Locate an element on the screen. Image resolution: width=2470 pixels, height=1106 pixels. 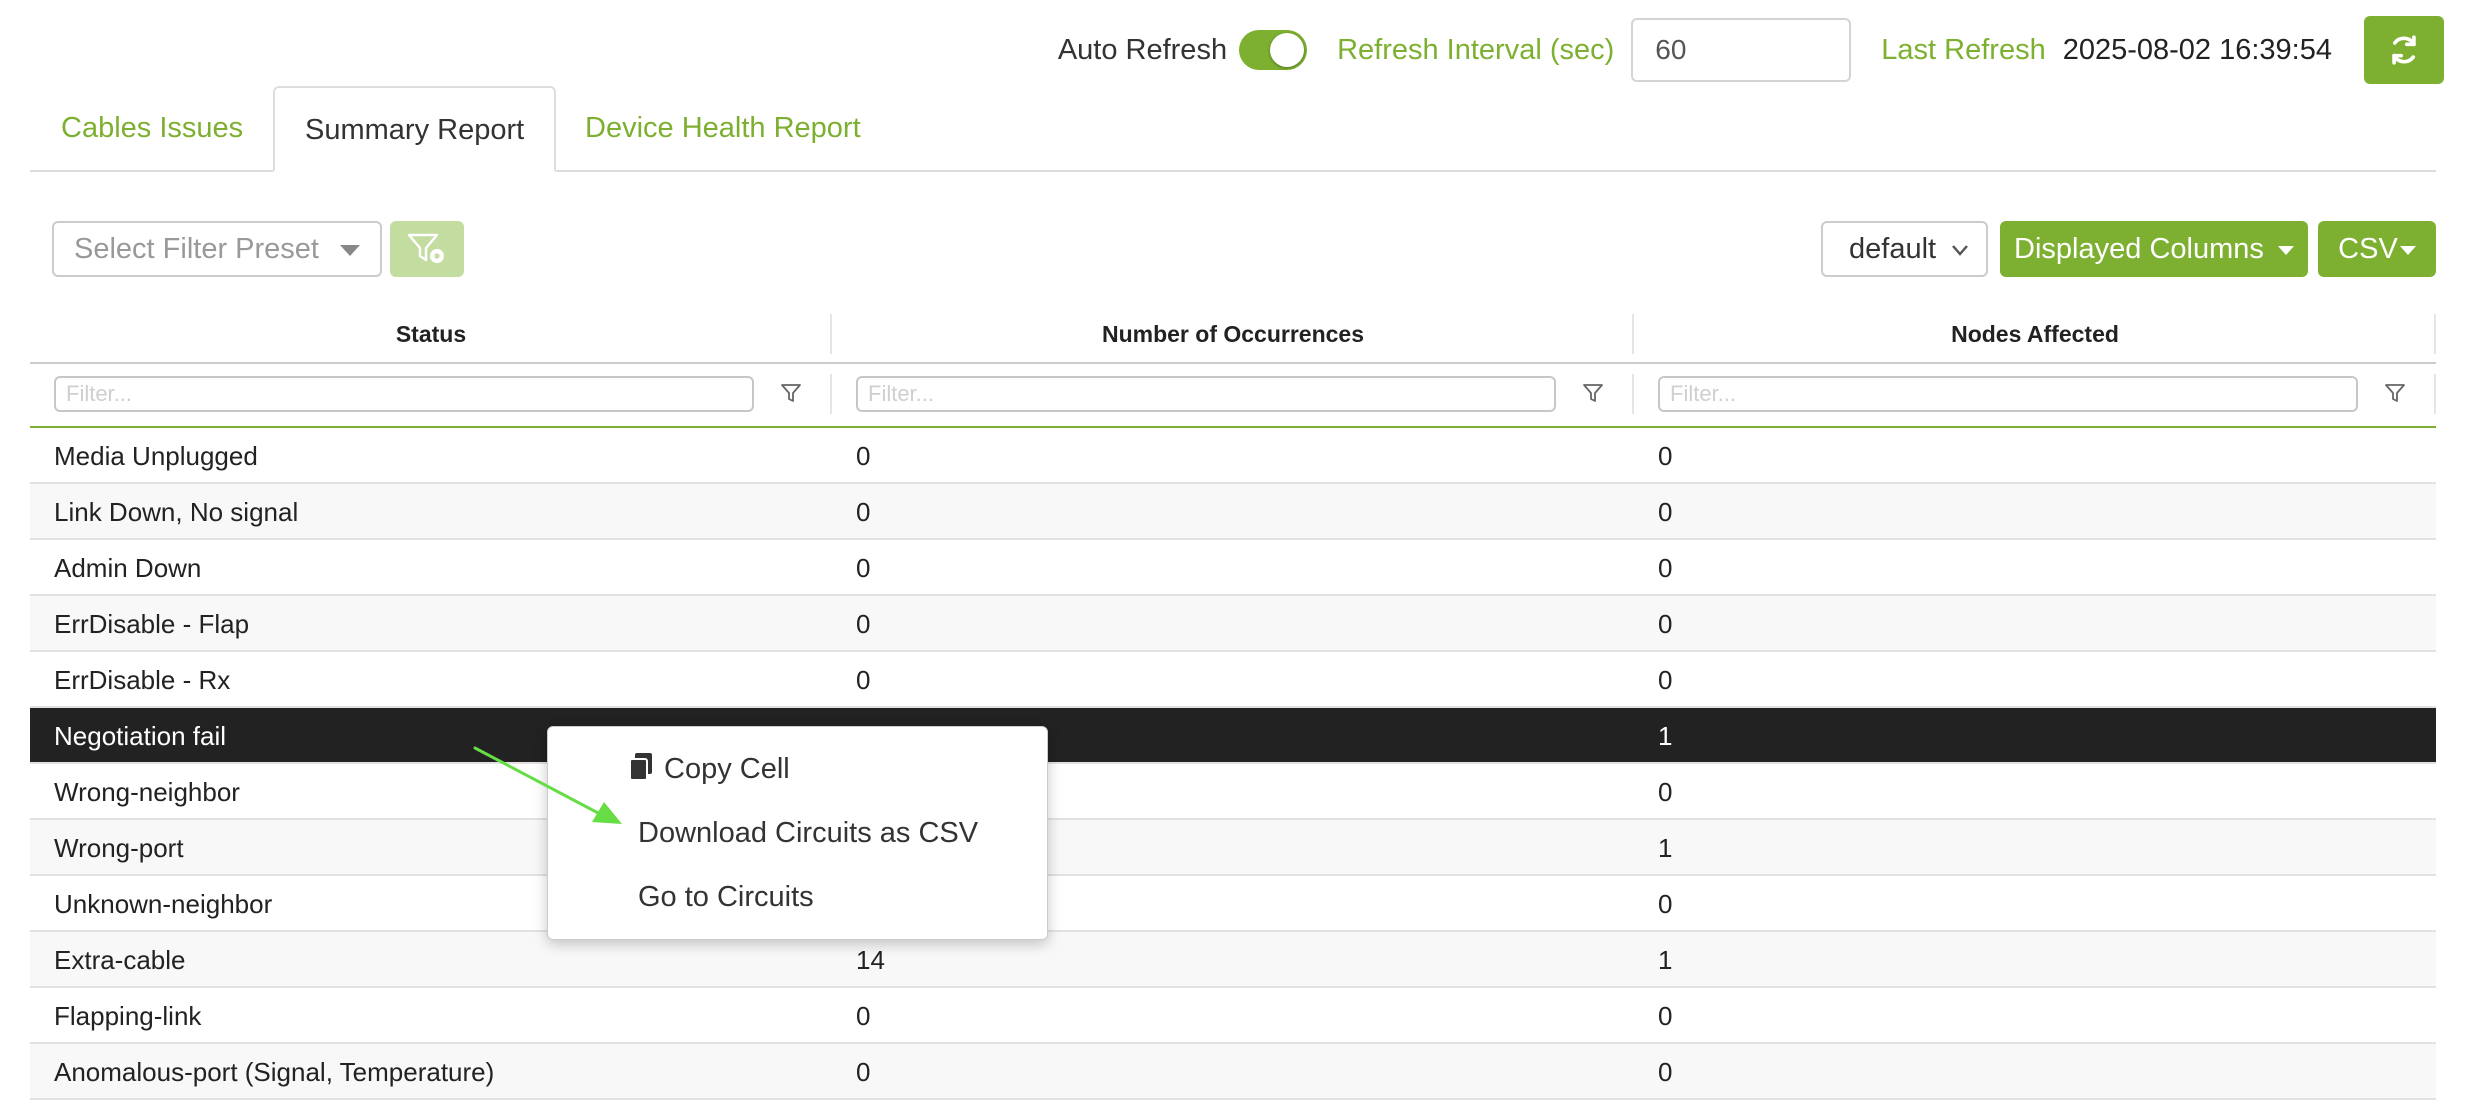
filter-cell-nodes-affected is located at coordinates (2035, 395).